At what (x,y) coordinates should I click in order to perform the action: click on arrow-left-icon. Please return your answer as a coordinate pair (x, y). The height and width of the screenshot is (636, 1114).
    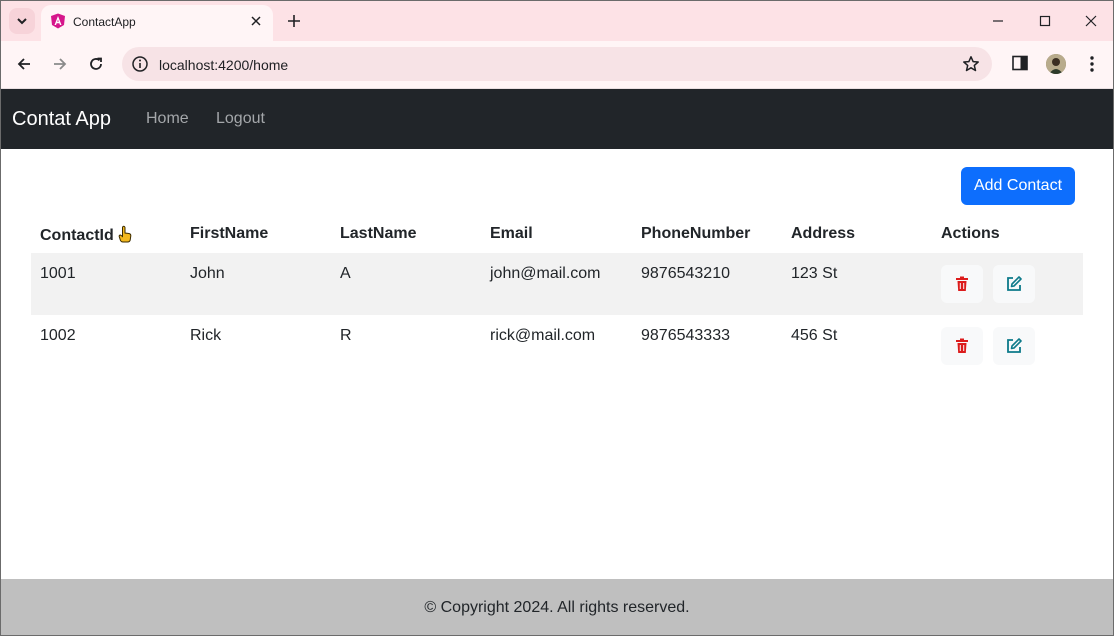
    Looking at the image, I should click on (23, 64).